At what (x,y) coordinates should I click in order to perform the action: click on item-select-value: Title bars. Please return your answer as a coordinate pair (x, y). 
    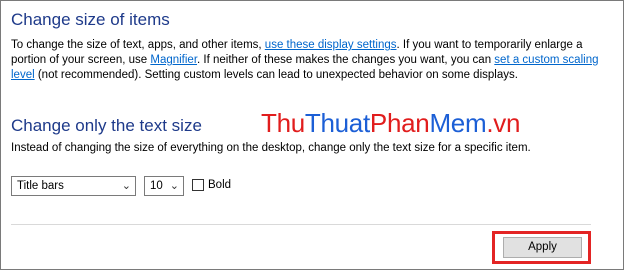
    Looking at the image, I should click on (40, 186).